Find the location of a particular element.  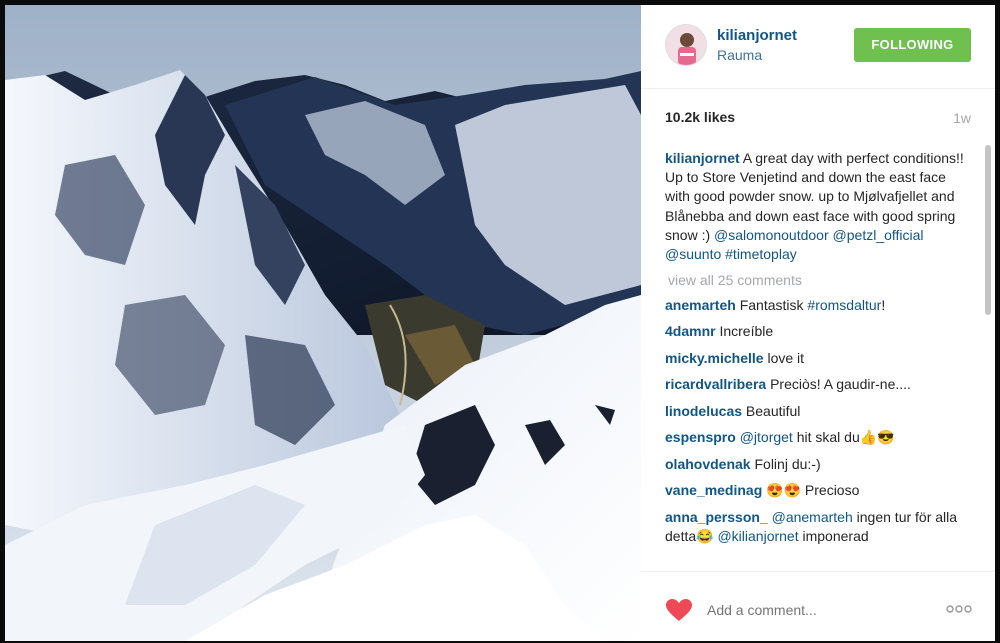

comment-text: Beautiful is located at coordinates (773, 410).